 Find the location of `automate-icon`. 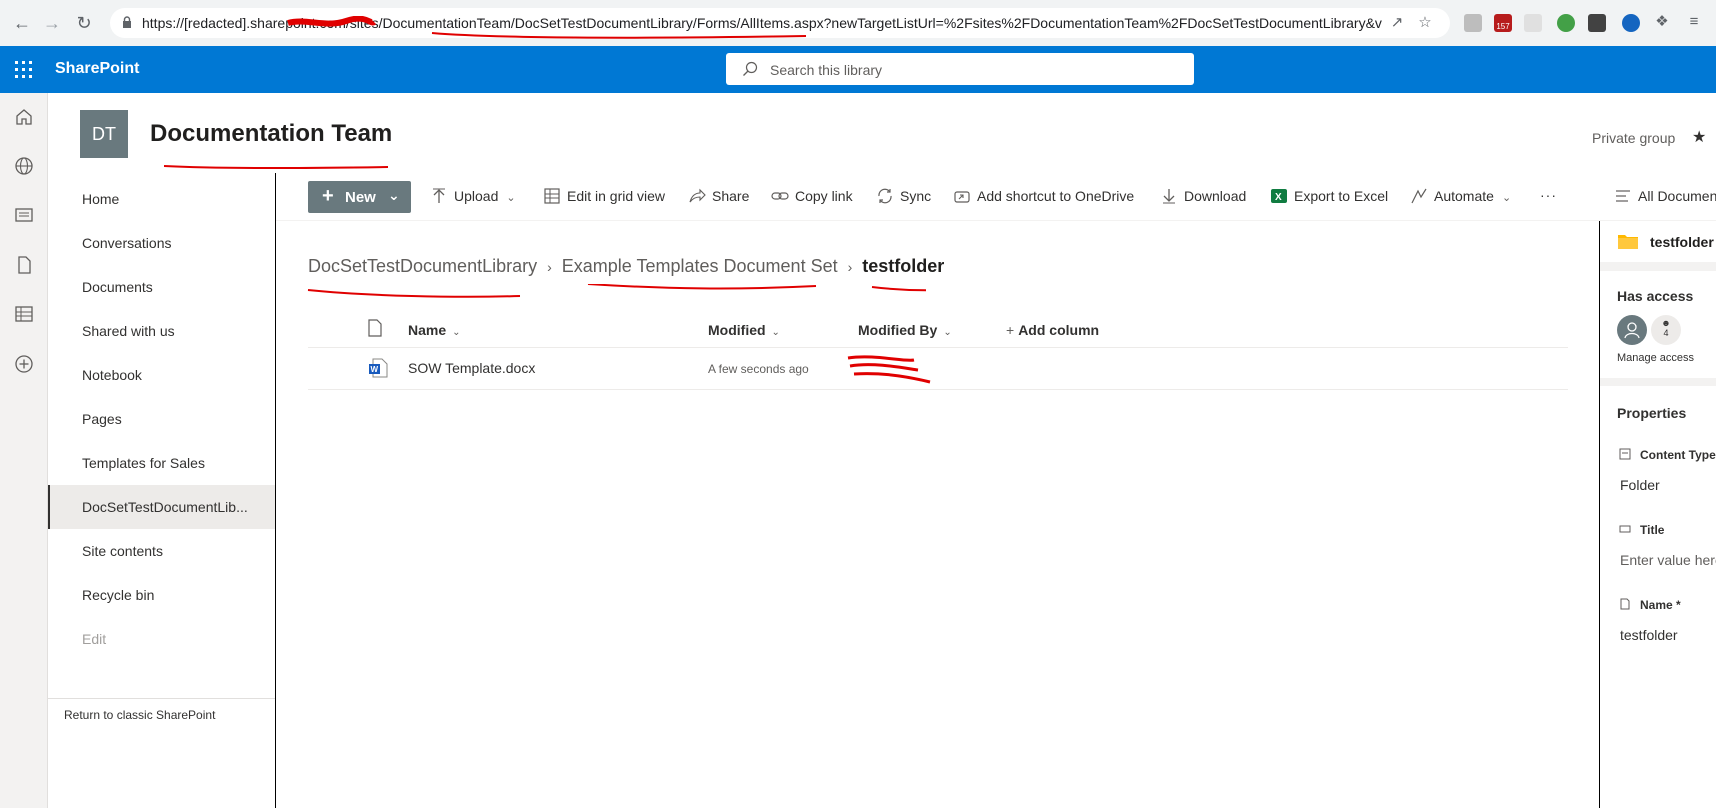

automate-icon is located at coordinates (1419, 196).